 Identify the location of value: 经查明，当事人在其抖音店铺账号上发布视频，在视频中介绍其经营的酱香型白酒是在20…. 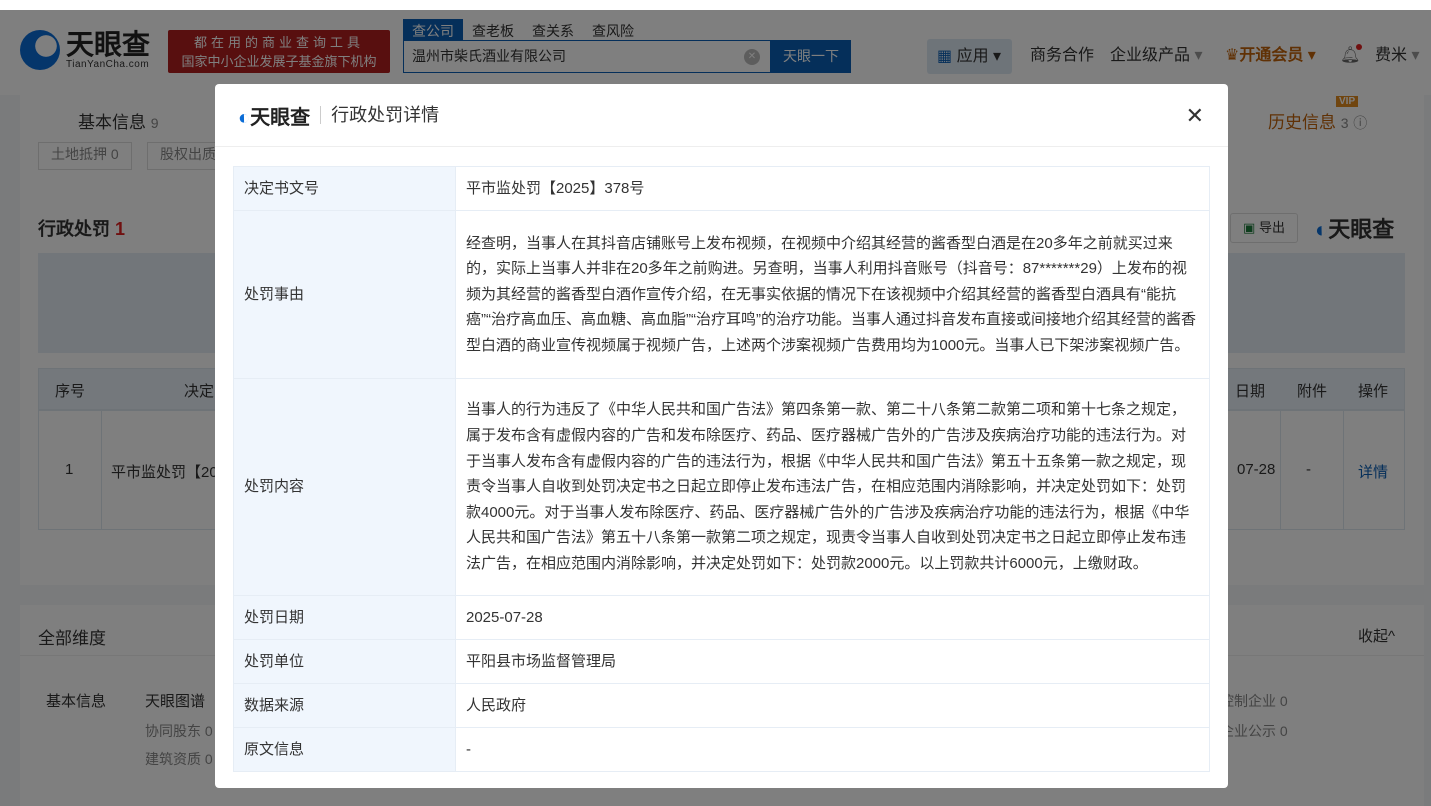
(832, 294).